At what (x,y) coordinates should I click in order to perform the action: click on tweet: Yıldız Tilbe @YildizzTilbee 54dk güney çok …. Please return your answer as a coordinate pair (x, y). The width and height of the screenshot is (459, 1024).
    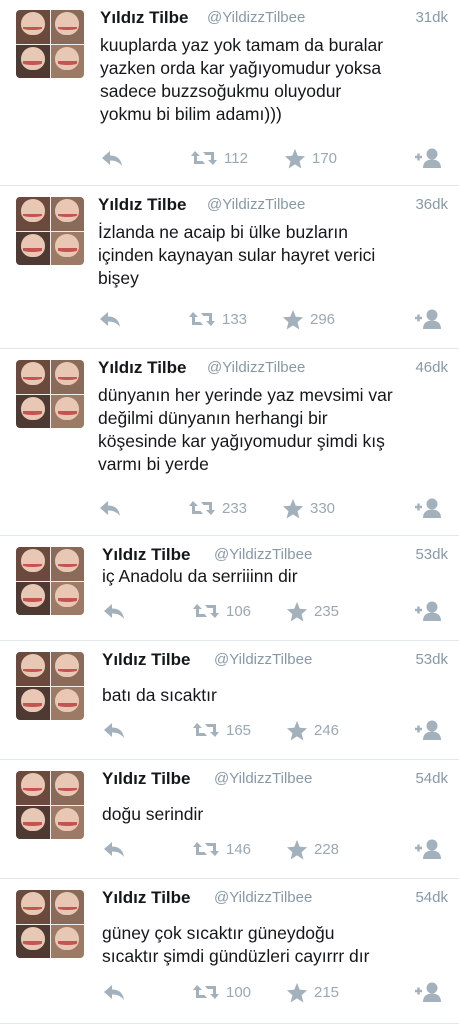
    Looking at the image, I should click on (229, 952).